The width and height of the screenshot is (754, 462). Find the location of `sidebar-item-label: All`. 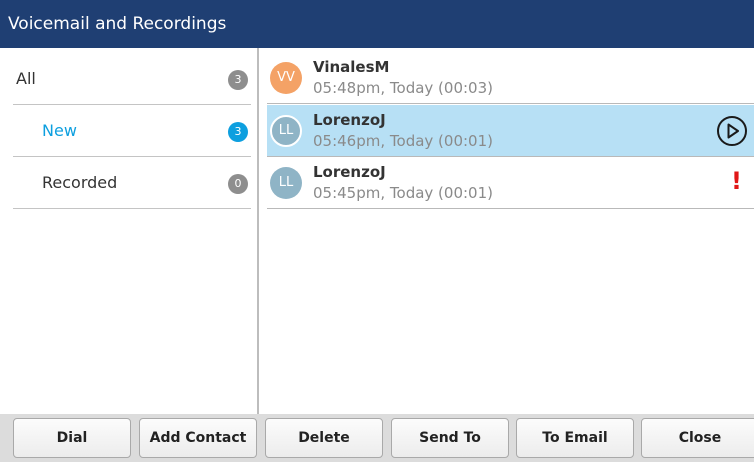

sidebar-item-label: All is located at coordinates (26, 78).